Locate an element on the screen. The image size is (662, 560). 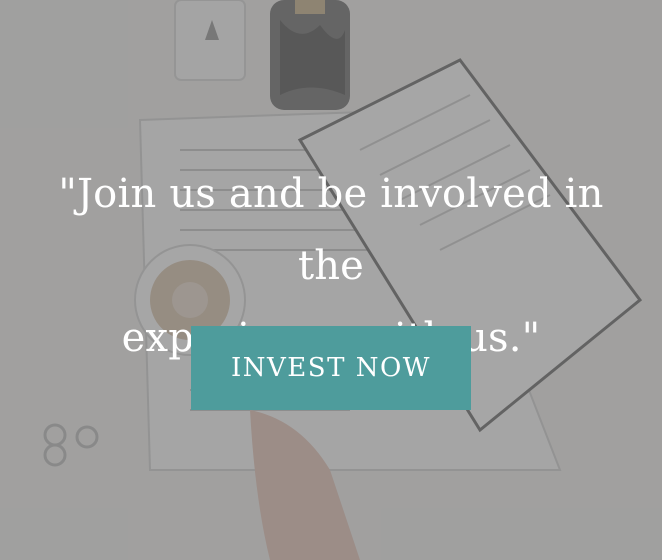
invest-now-button: INVEST NOW is located at coordinates (331, 368).